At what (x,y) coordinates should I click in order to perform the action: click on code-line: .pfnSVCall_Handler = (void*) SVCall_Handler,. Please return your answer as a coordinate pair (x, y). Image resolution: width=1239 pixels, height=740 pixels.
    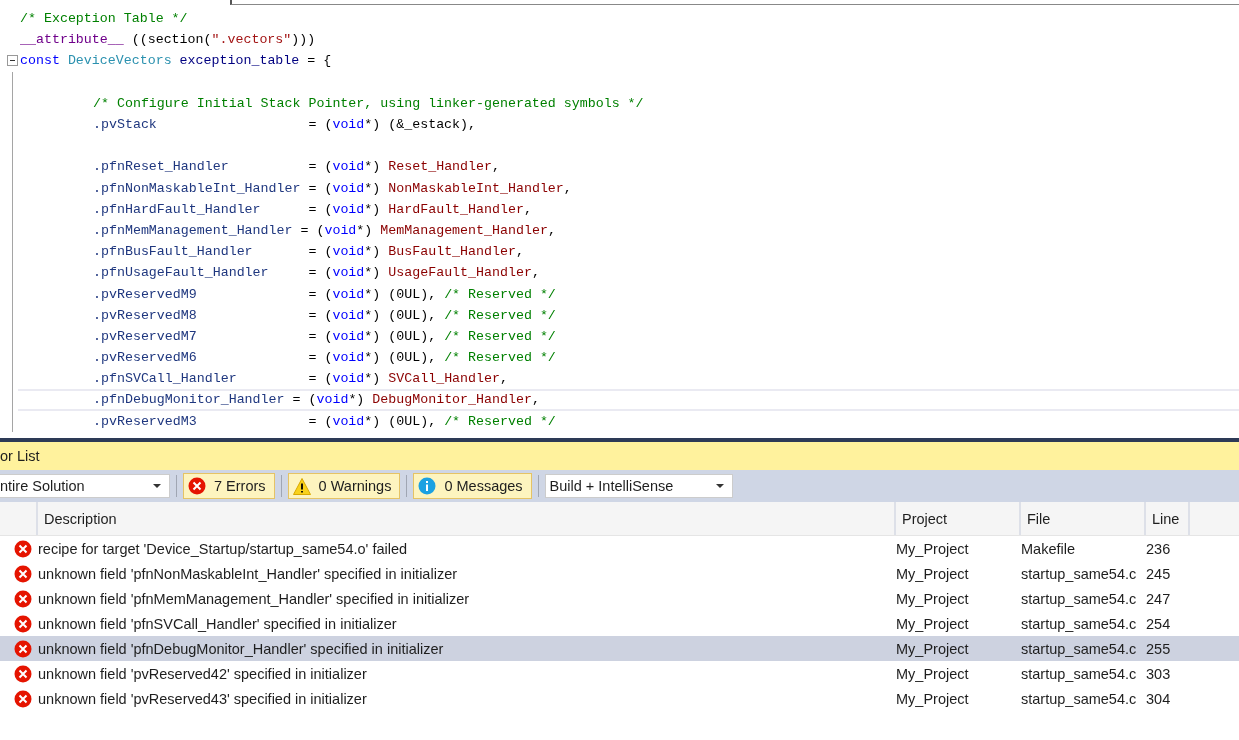
    Looking at the image, I should click on (300, 379).